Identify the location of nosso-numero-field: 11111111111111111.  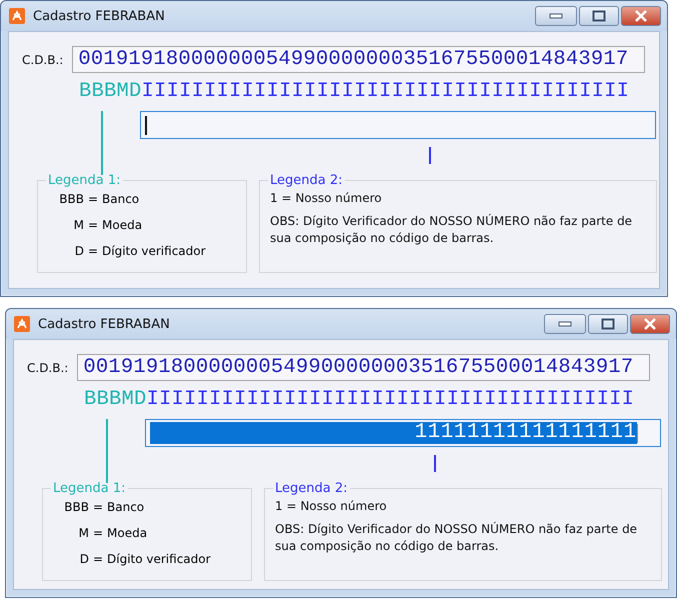
(403, 433).